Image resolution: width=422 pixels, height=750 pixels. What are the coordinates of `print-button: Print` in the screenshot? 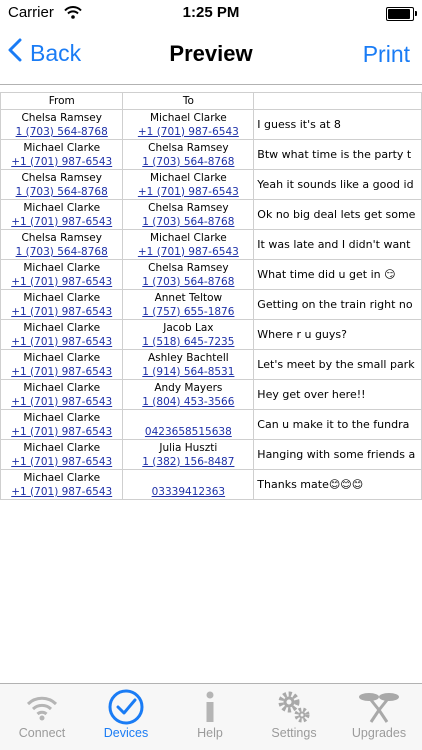 It's located at (386, 54).